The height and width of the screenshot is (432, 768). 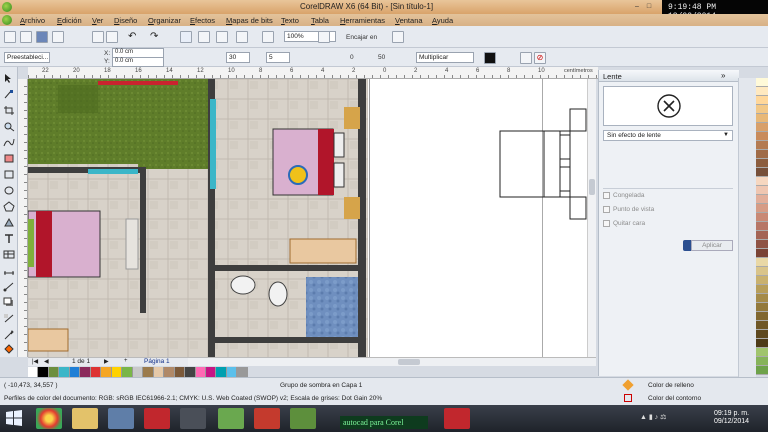 I want to click on copy-button, so click(x=112, y=37).